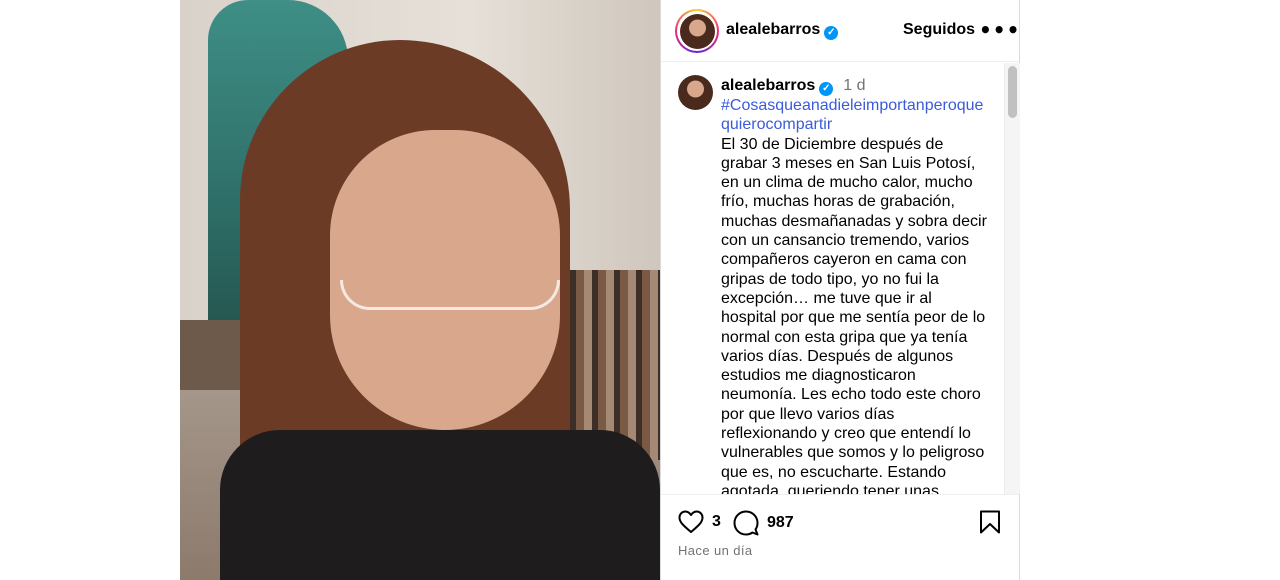 This screenshot has height=580, width=1280. I want to click on author-username: alealebarros, so click(773, 29).